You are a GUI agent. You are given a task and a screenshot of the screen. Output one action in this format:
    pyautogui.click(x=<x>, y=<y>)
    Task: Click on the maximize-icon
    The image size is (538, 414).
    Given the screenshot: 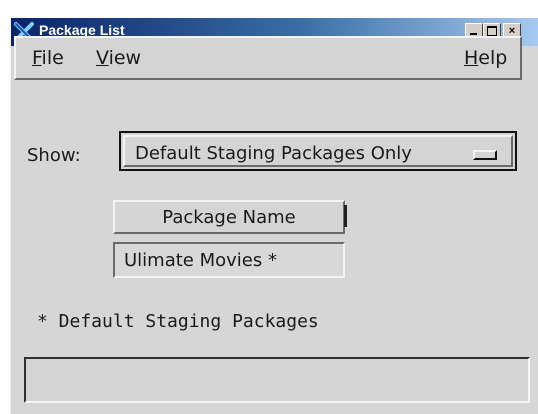 What is the action you would take?
    pyautogui.click(x=492, y=31)
    